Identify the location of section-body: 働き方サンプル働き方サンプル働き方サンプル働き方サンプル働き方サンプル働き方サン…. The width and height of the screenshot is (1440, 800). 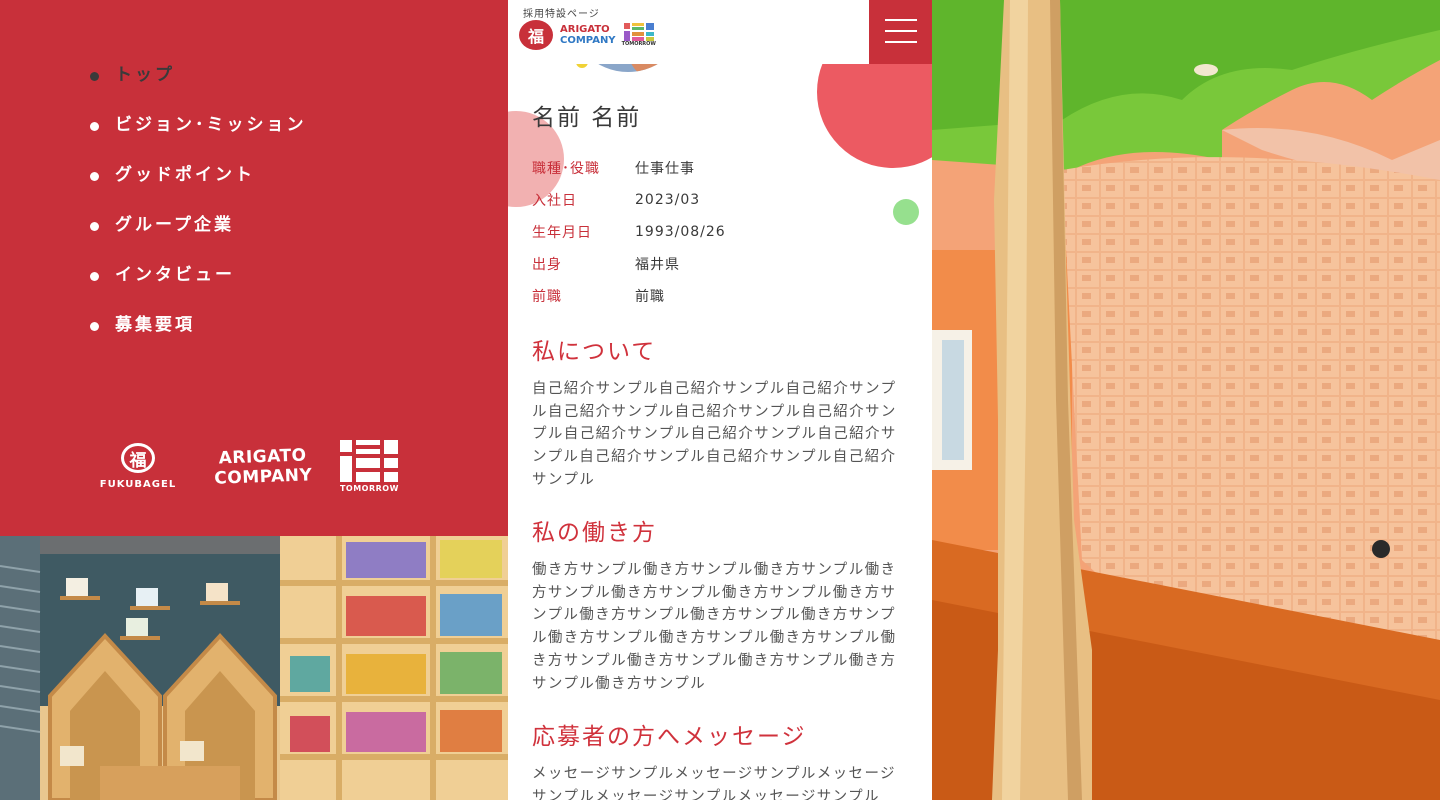
(714, 627).